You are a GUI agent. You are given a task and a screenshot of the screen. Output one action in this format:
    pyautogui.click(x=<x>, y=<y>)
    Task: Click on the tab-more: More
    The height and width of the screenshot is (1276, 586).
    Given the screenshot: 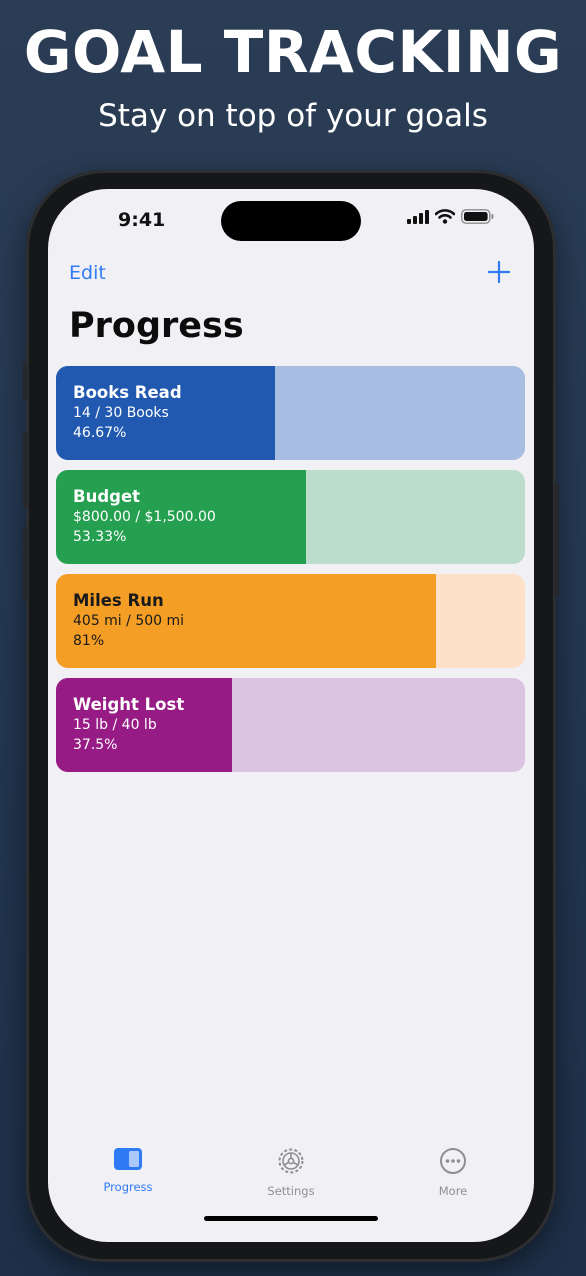 What is the action you would take?
    pyautogui.click(x=453, y=1172)
    